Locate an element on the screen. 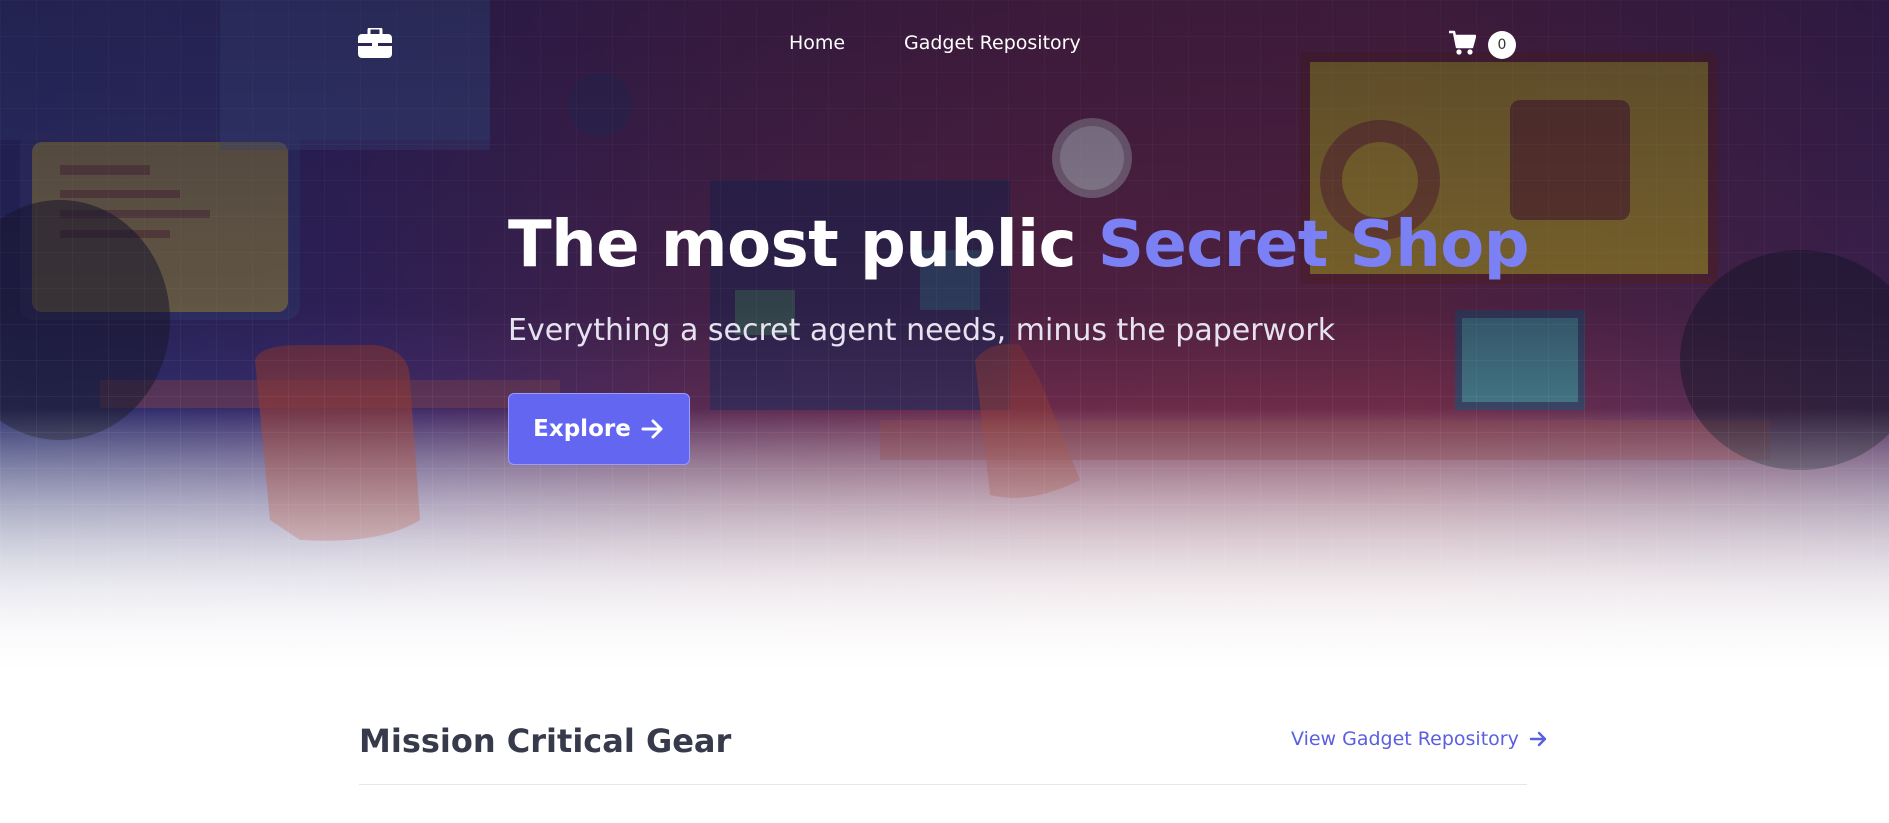 This screenshot has height=823, width=1889. section-title: Mission Critical Gear is located at coordinates (545, 741).